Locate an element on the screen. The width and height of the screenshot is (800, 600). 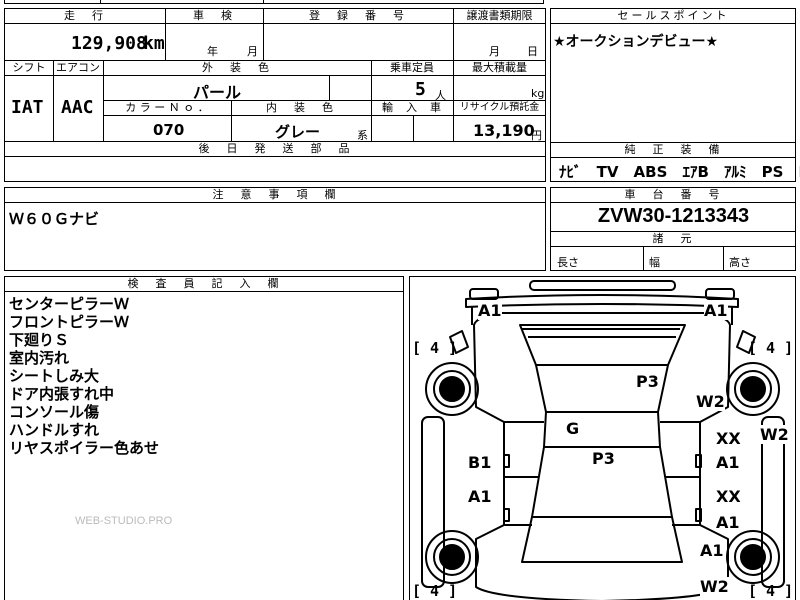
interior-color-value: グレー is located at coordinates (298, 132).